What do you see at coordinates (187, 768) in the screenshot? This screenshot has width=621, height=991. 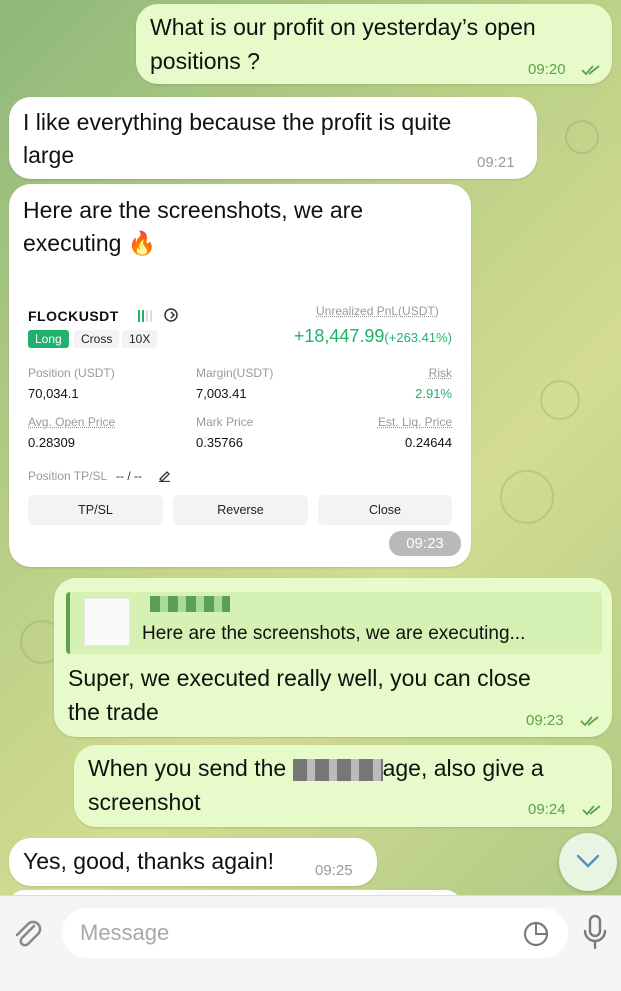 I see `message-text-part: When you send the` at bounding box center [187, 768].